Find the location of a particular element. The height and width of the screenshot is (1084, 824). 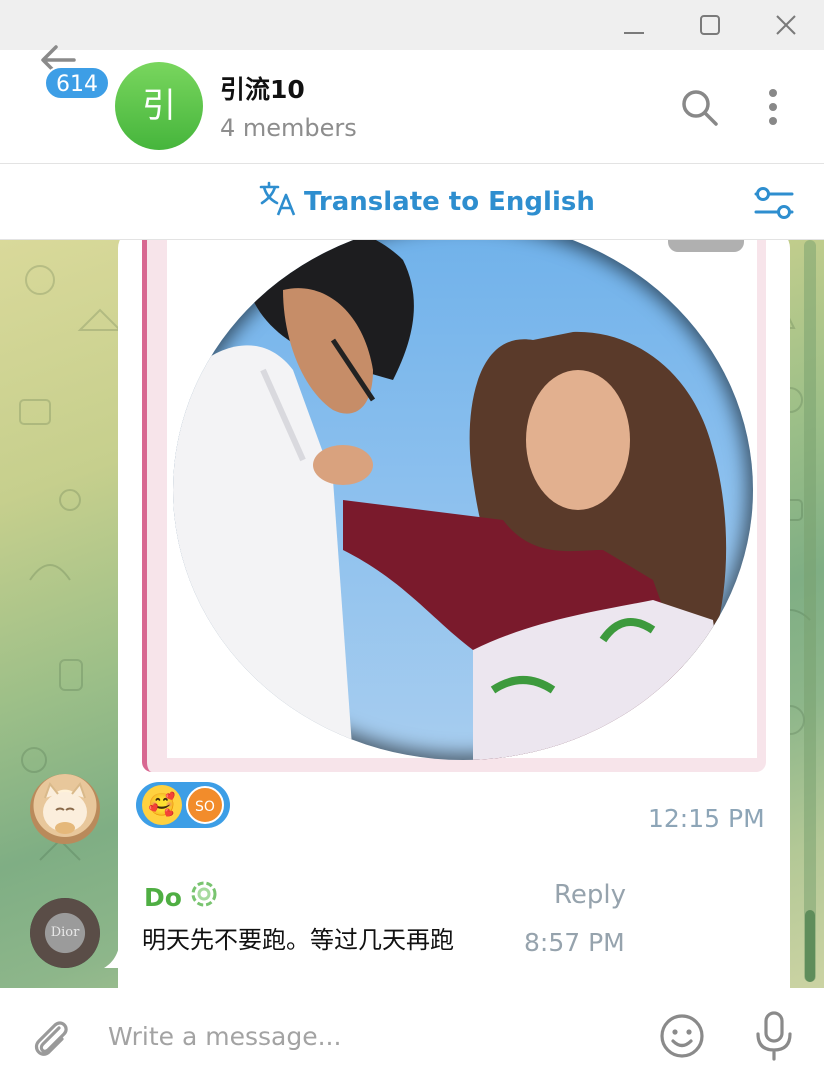

avatar-logo-text: Dior is located at coordinates (65, 932).